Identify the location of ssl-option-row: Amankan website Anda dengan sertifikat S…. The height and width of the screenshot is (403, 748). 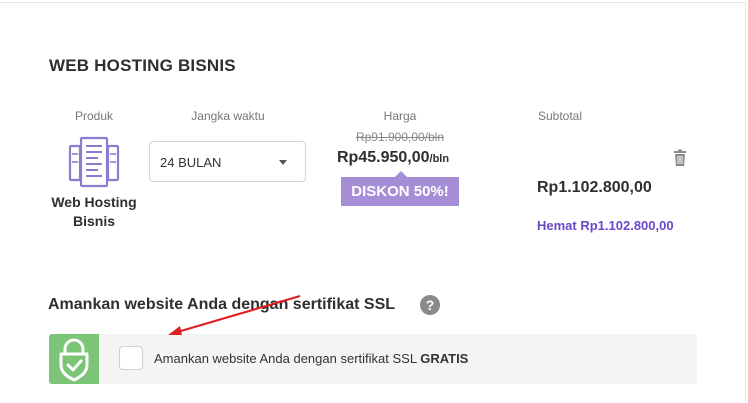
(373, 359).